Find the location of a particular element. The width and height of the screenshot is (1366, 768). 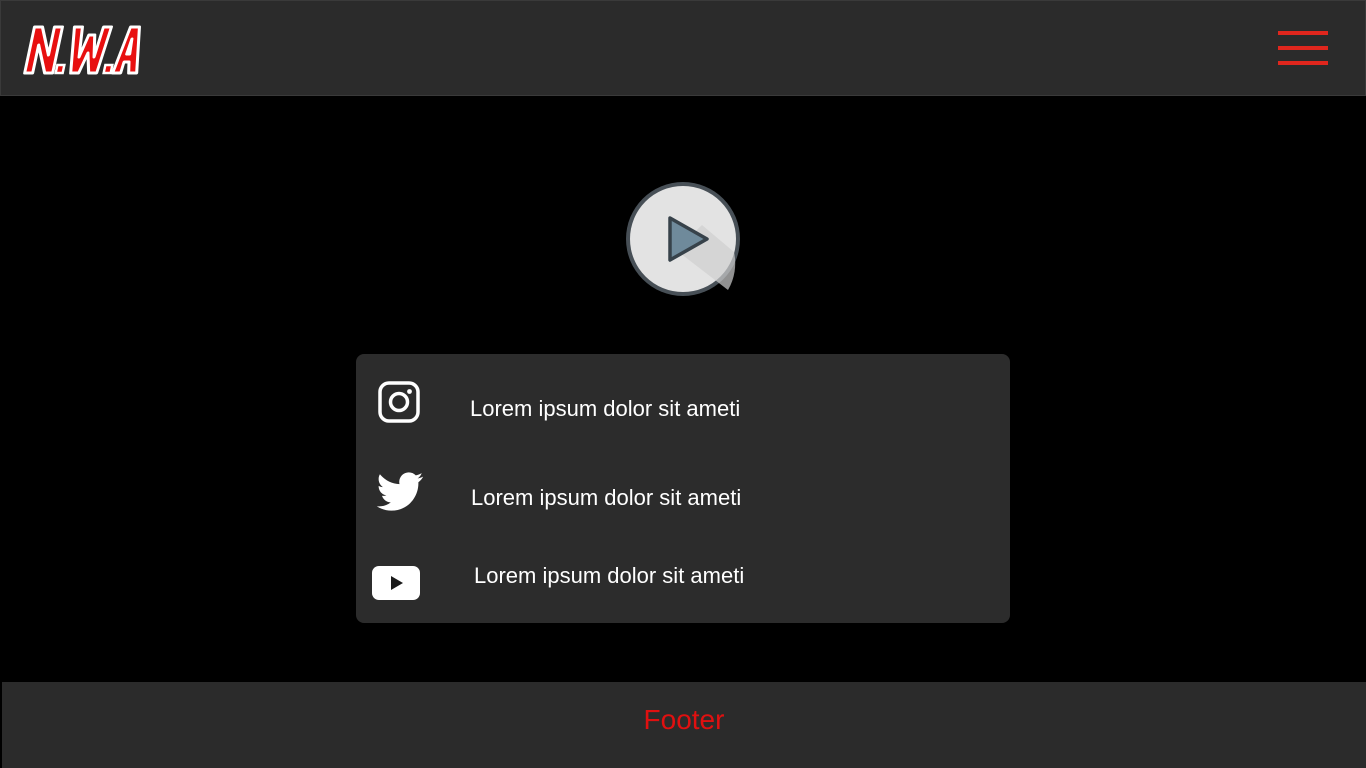

social-link-instagram: Lorem ipsum dolor sit ameti is located at coordinates (683, 408).